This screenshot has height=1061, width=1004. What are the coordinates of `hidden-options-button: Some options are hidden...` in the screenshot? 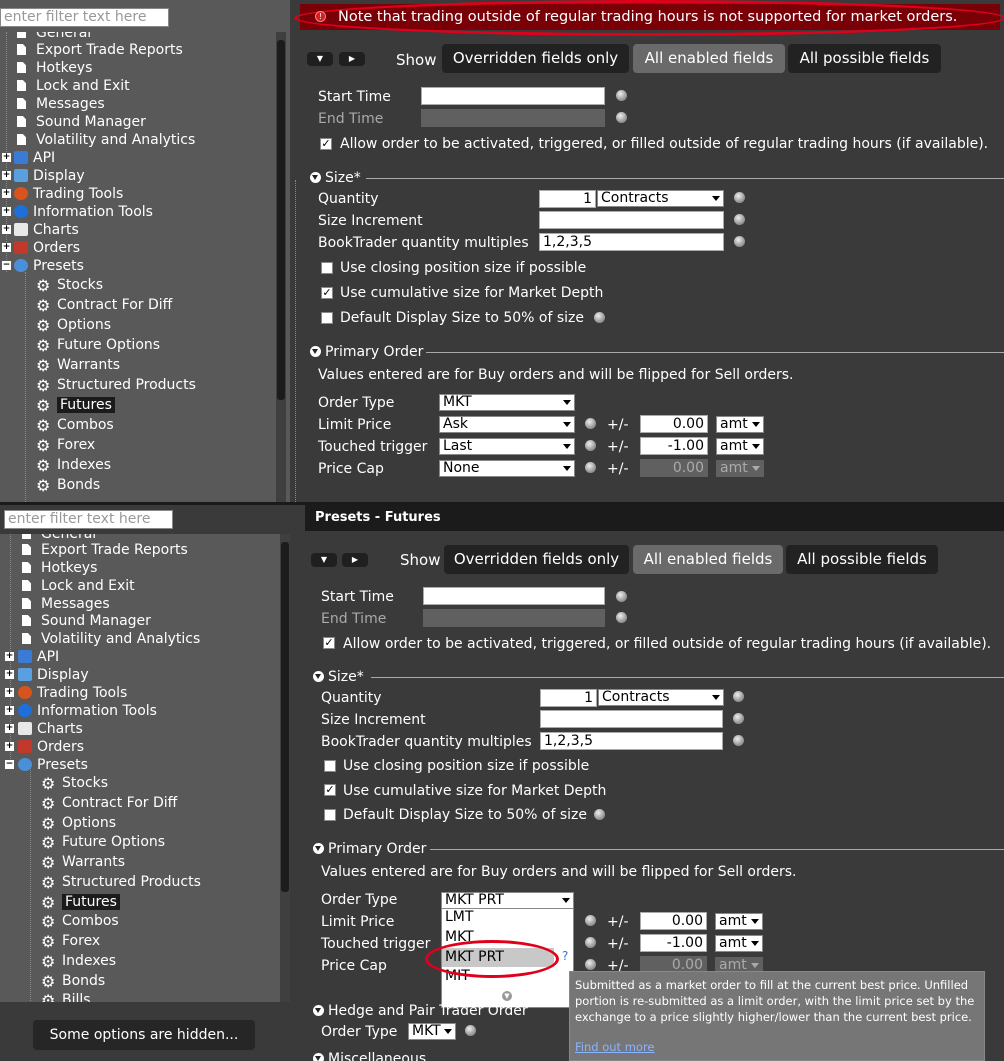 It's located at (144, 1035).